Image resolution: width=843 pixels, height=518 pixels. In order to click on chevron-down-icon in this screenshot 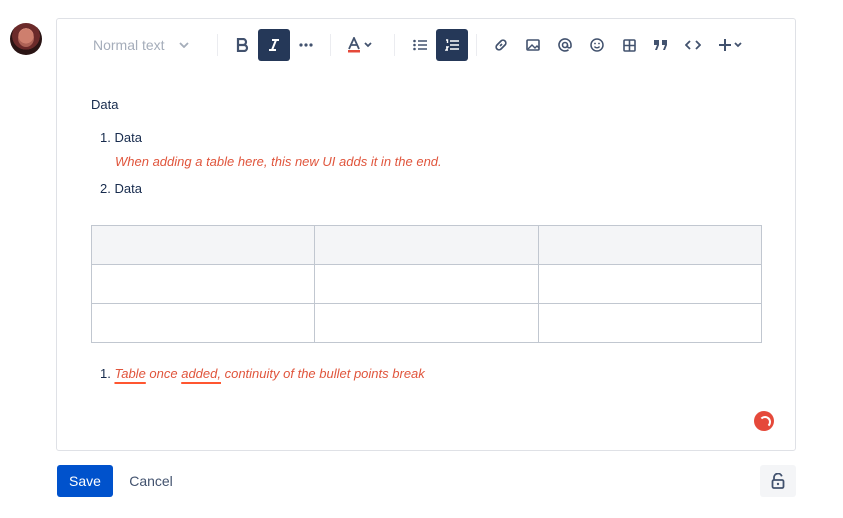, I will do `click(183, 45)`.